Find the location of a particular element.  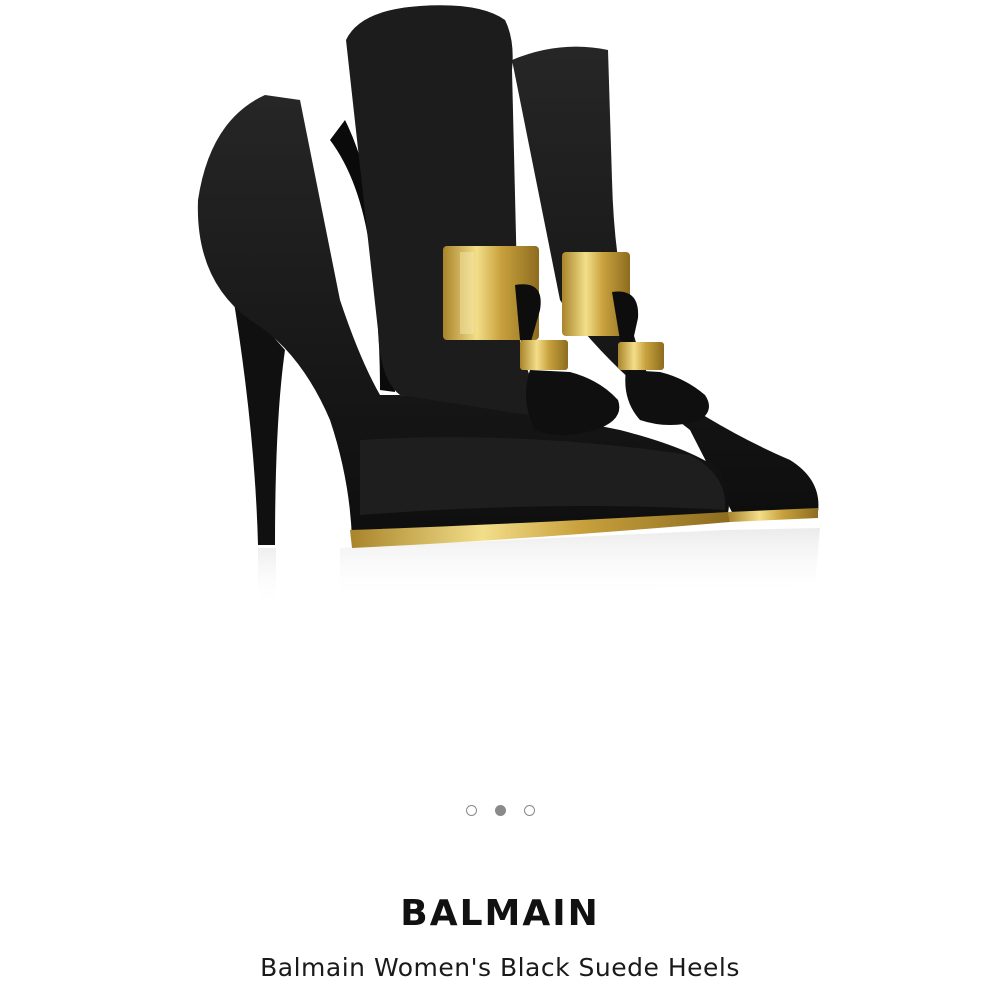

shoe-reflection is located at coordinates (539, 568).